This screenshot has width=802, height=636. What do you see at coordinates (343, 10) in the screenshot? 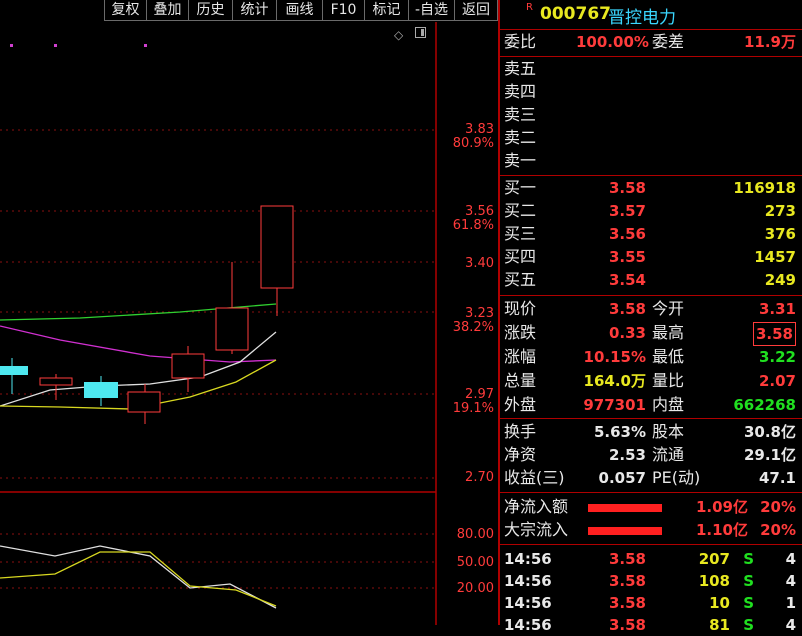
I see `f10-button: F10` at bounding box center [343, 10].